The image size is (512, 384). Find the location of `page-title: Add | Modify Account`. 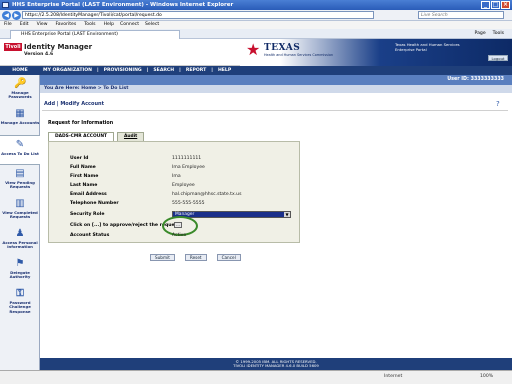

page-title: Add | Modify Account is located at coordinates (74, 104).